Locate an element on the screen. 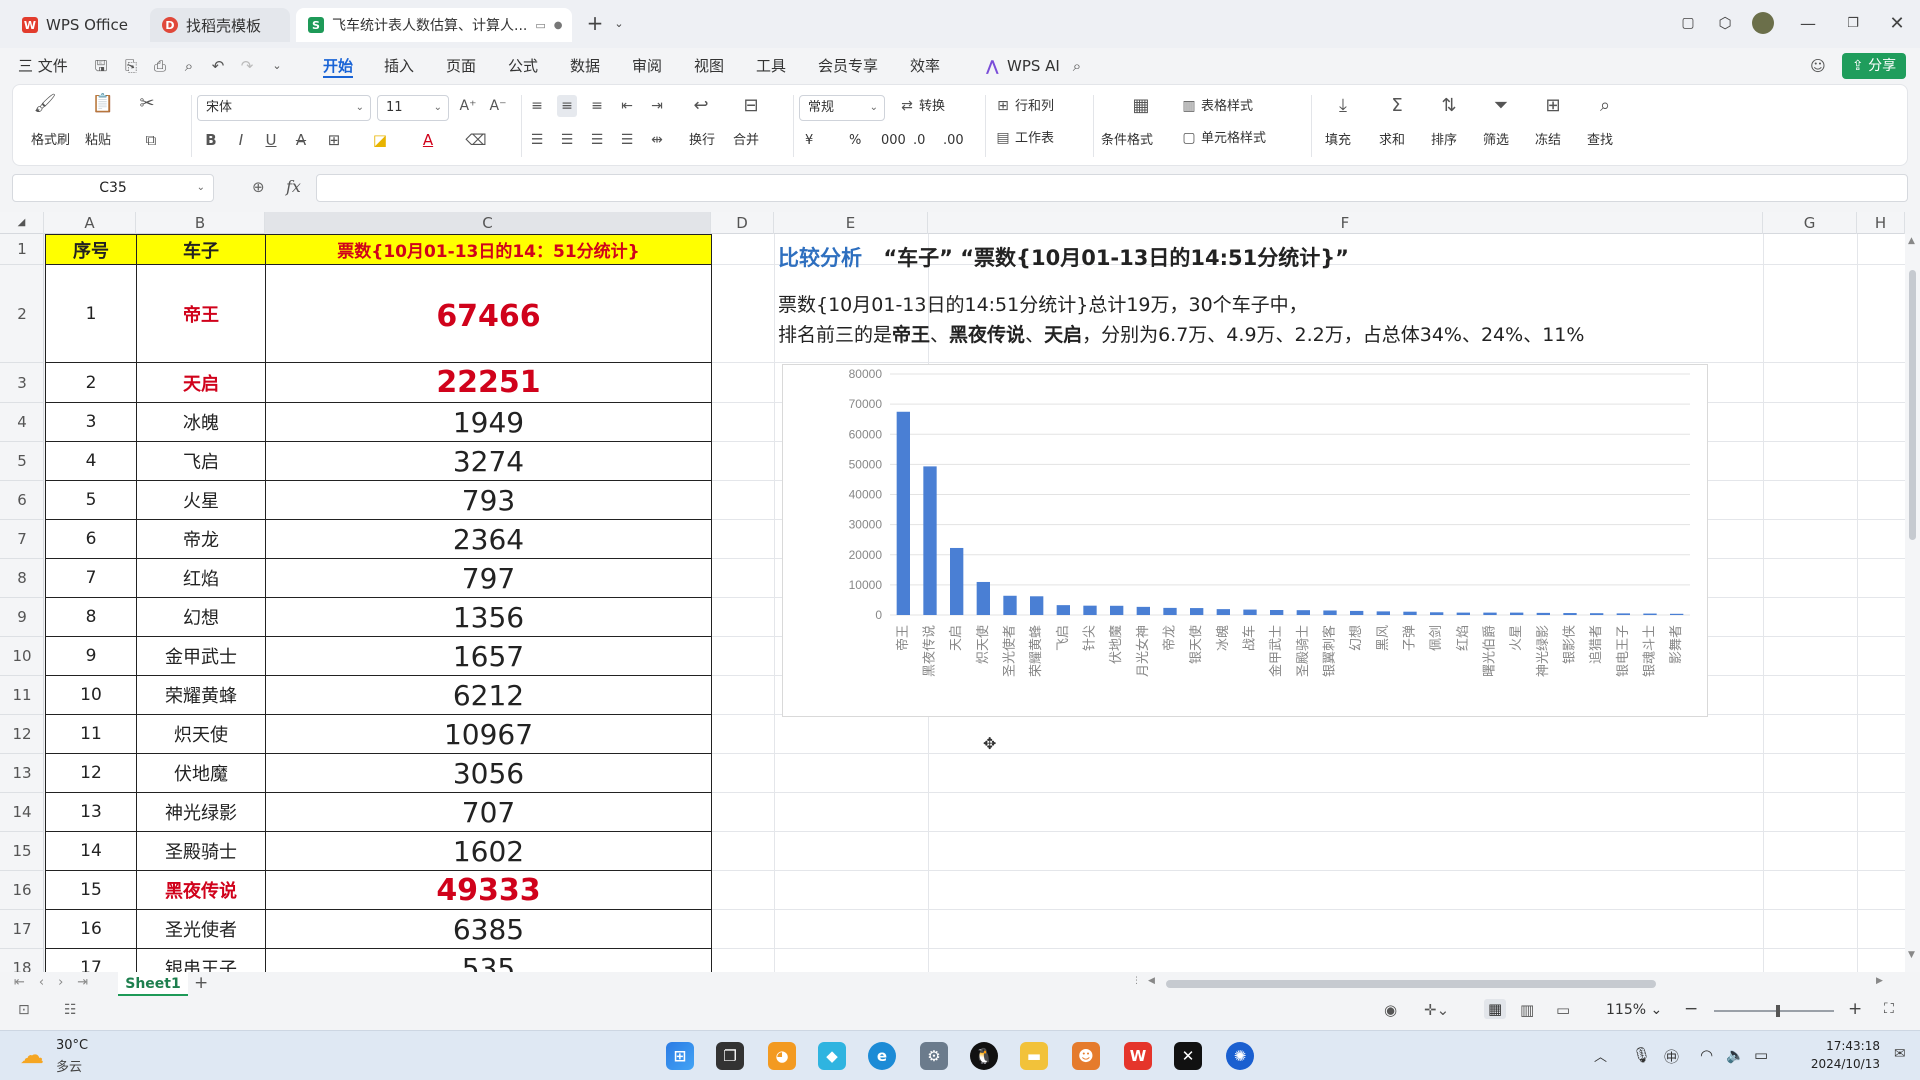 The height and width of the screenshot is (1080, 1920). paste-icon: 📋 is located at coordinates (103, 104).